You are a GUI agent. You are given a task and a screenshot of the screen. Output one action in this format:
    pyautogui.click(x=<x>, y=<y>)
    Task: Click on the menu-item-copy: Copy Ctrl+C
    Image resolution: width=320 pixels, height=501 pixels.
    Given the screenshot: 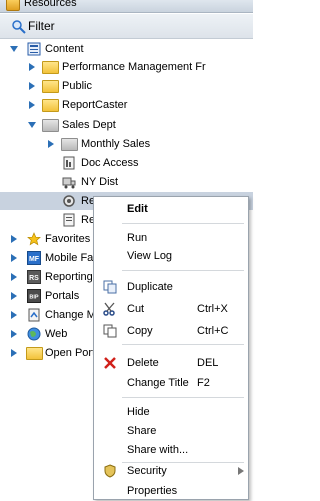 What is the action you would take?
    pyautogui.click(x=171, y=331)
    